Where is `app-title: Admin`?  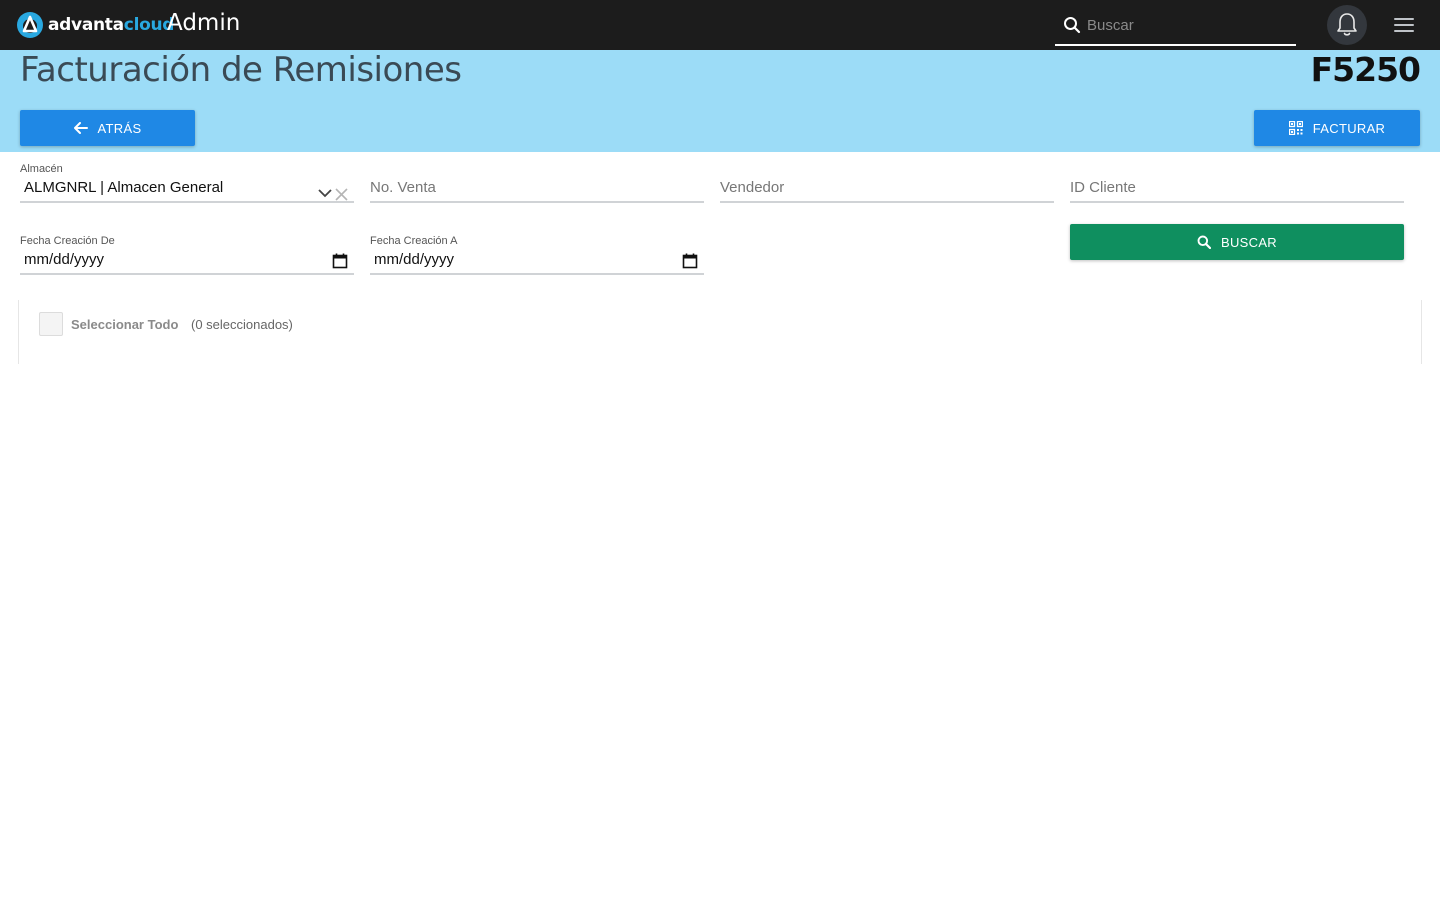 app-title: Admin is located at coordinates (204, 23).